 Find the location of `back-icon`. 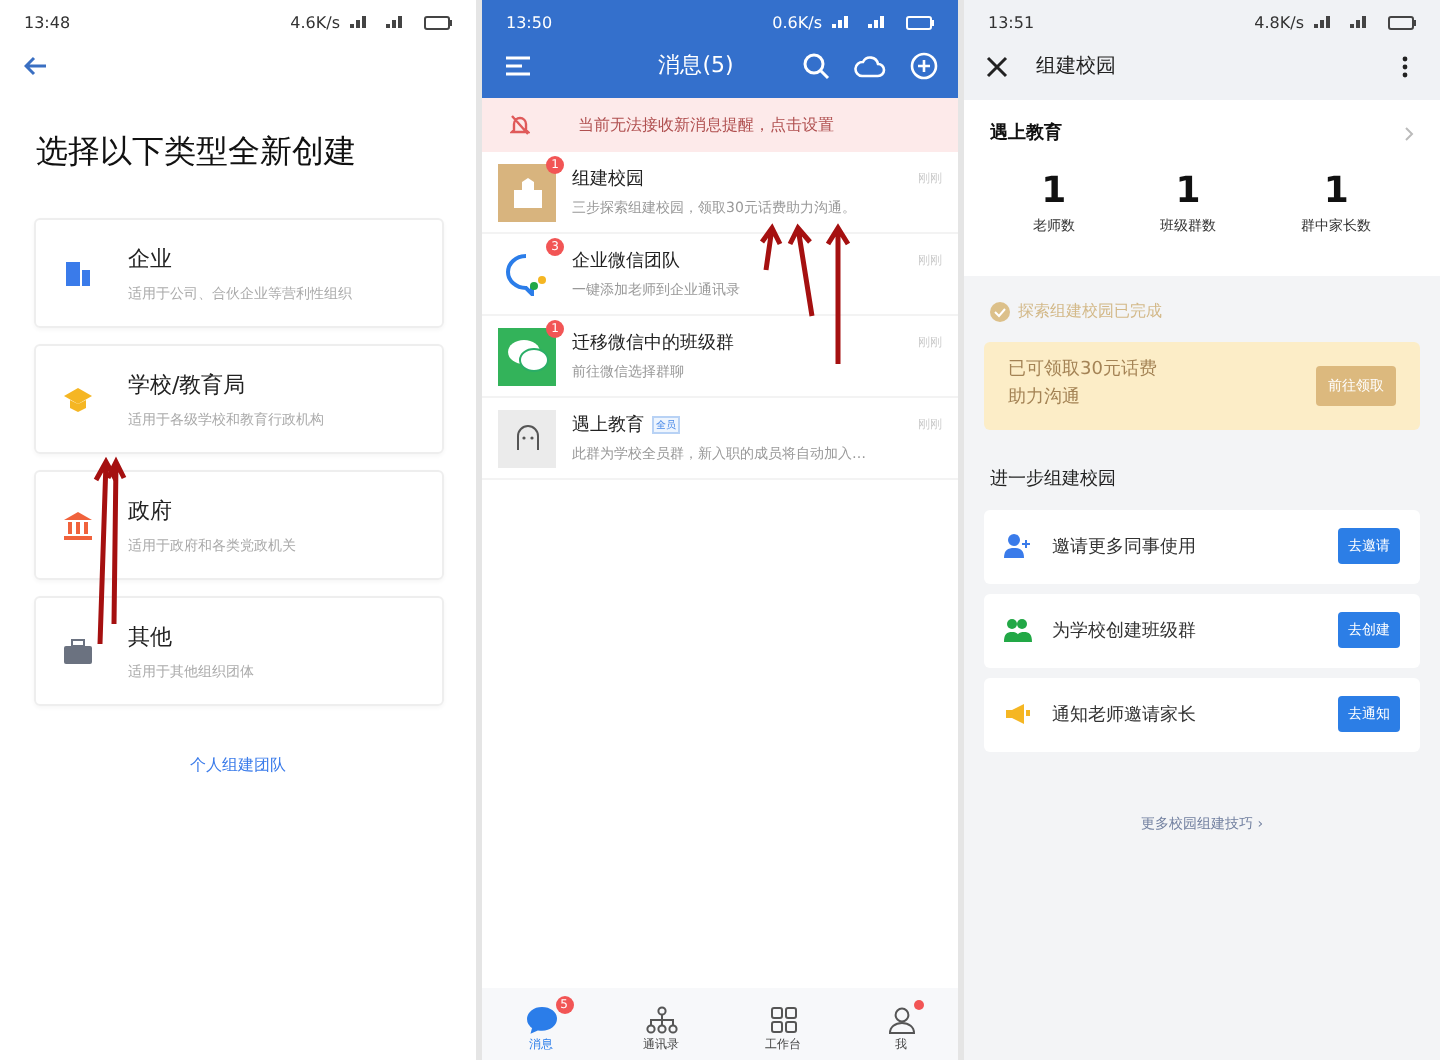

back-icon is located at coordinates (36, 66).